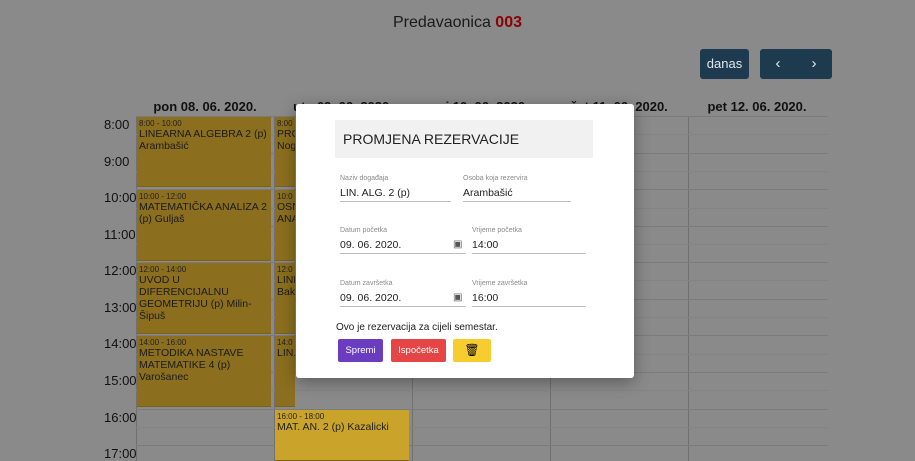 The width and height of the screenshot is (915, 461). Describe the element at coordinates (364, 230) in the screenshot. I see `start-date-label: Datum početka` at that location.